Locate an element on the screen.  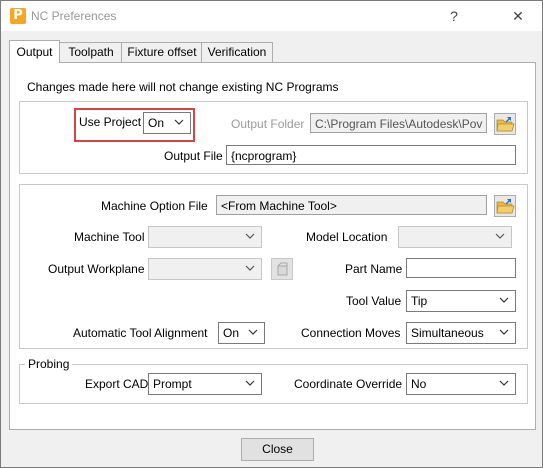
machine-option-browse-button is located at coordinates (505, 206).